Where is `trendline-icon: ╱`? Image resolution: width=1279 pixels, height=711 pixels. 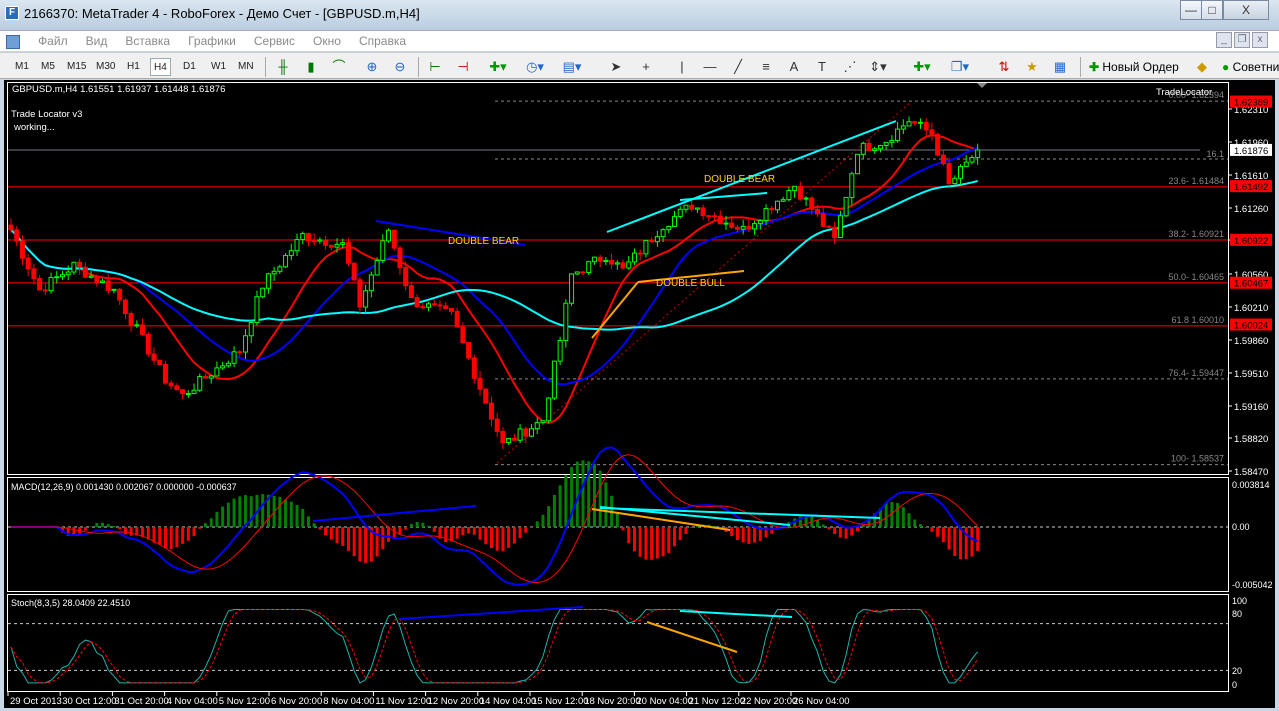
trendline-icon: ╱ is located at coordinates (738, 67).